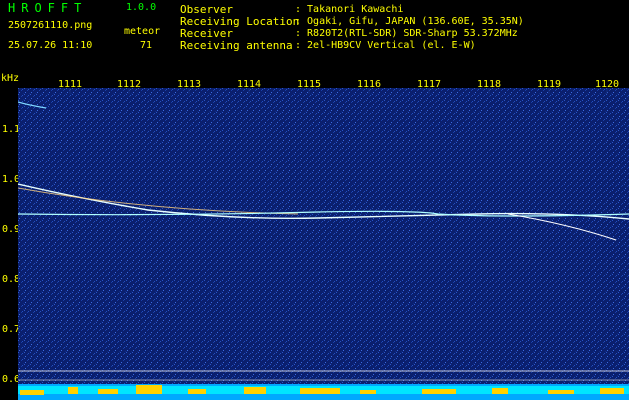 This screenshot has width=629, height=400. Describe the element at coordinates (206, 9) in the screenshot. I see `observer-label: Observer` at that location.